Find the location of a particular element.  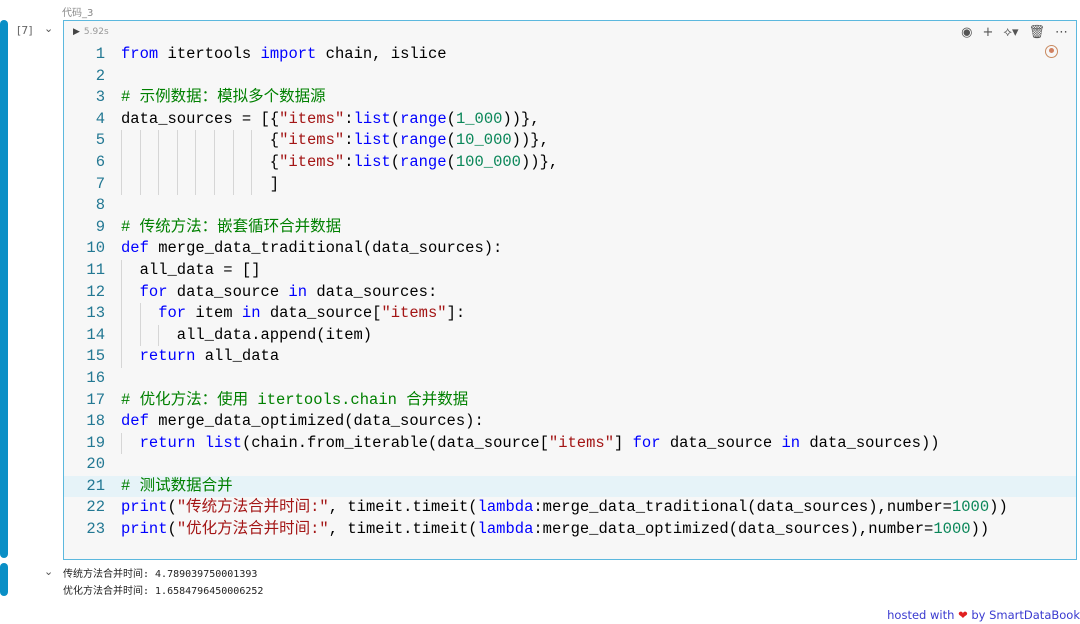

line-number: 1 is located at coordinates (100, 54).